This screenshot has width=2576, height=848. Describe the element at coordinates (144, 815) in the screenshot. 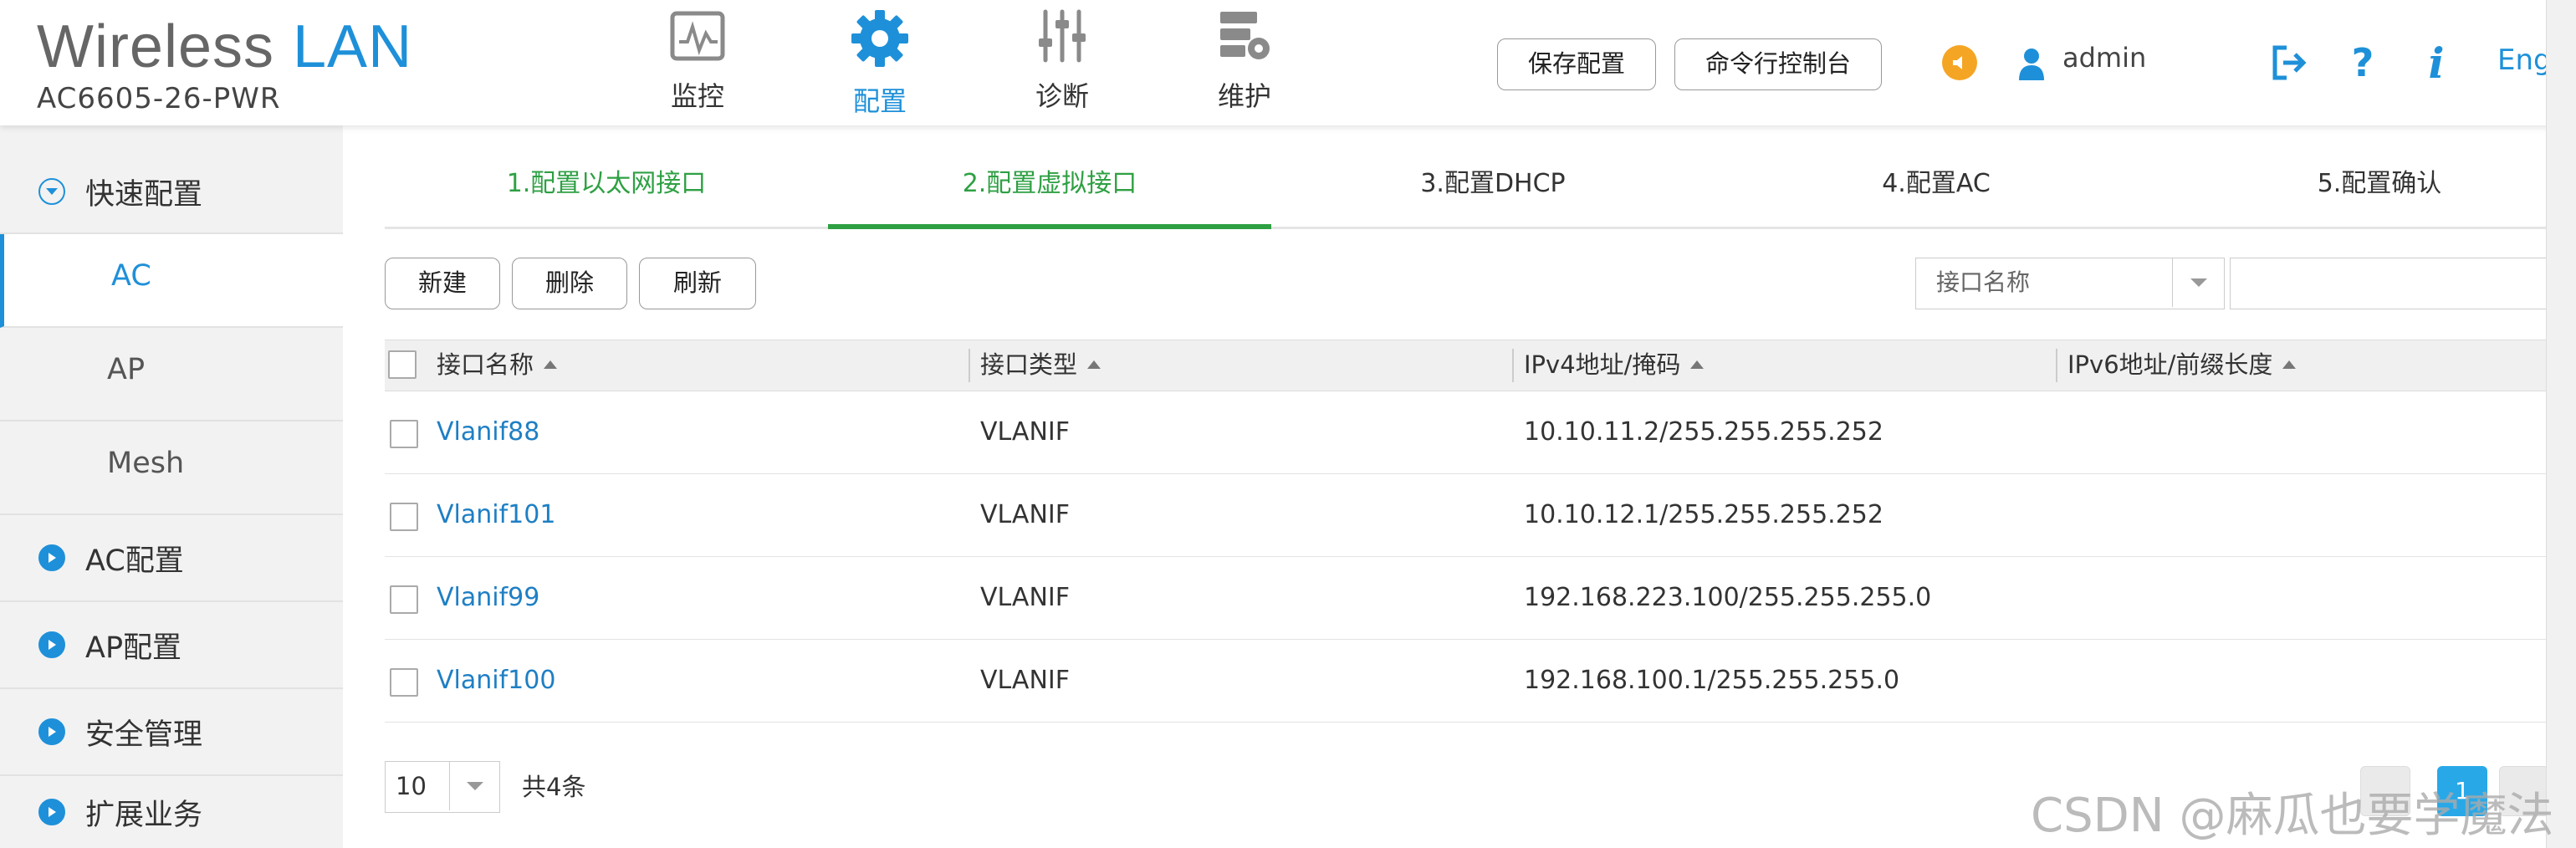

I see `sidebar-item-label: 扩展业务` at that location.